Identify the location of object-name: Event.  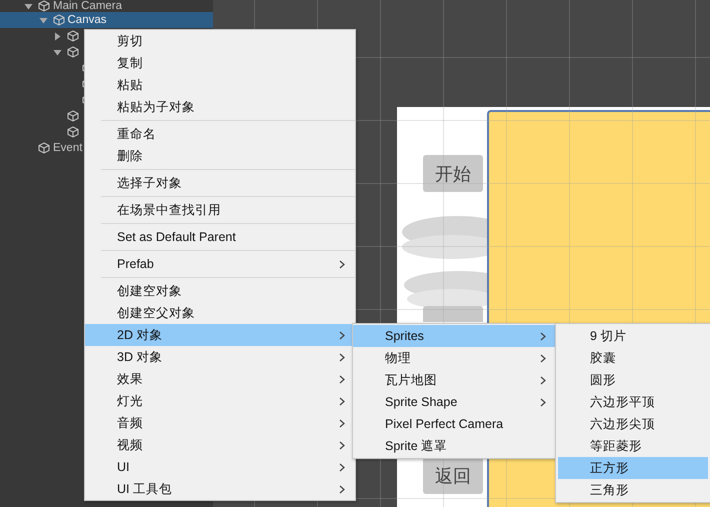
(67, 148).